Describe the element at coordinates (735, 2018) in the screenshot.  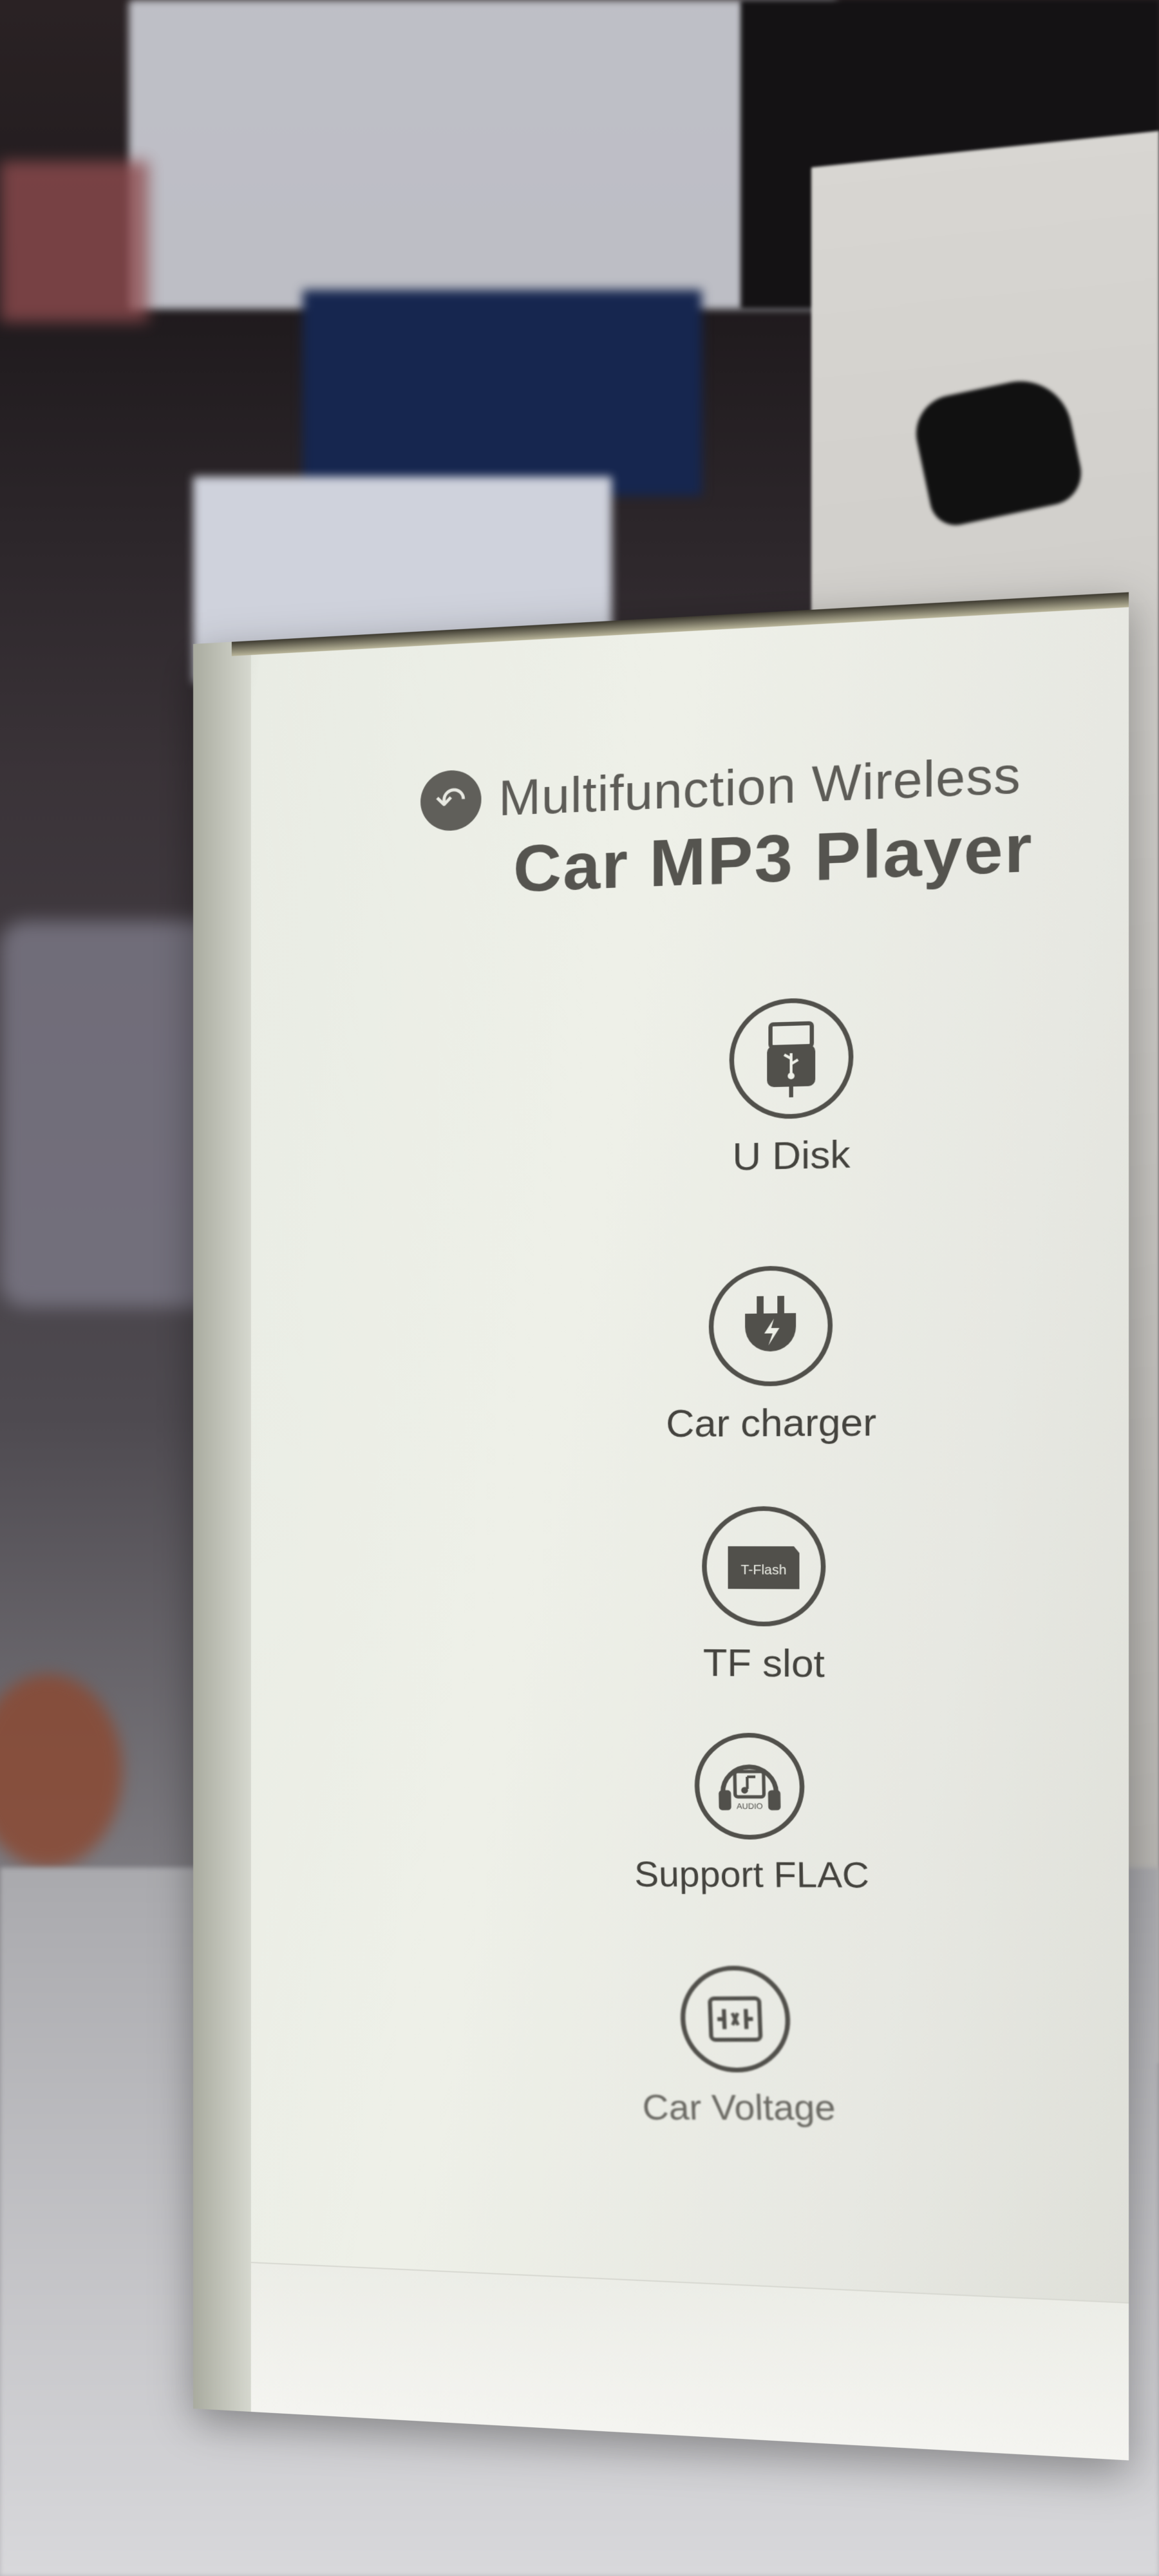
I see `voltage-icon` at that location.